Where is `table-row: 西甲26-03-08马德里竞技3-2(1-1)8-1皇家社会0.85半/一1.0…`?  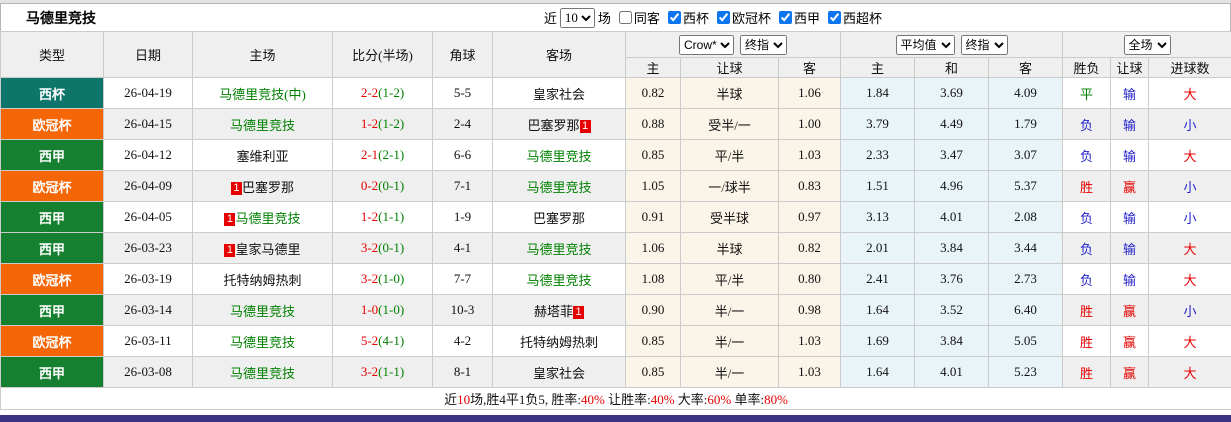 table-row: 西甲26-03-08马德里竞技3-2(1-1)8-1皇家社会0.85半/一1.0… is located at coordinates (616, 372).